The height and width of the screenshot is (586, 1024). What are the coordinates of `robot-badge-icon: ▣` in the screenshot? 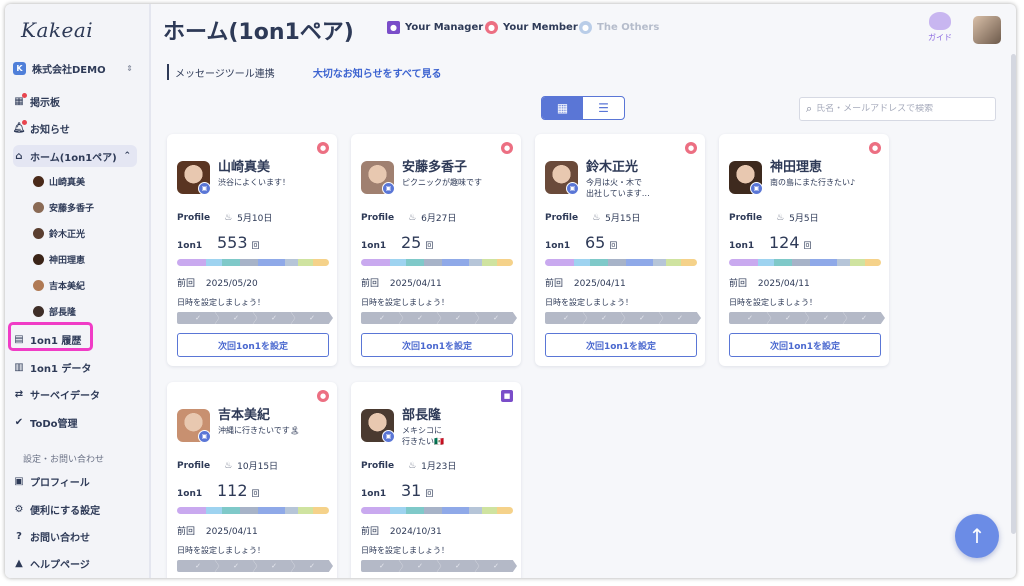 It's located at (204, 188).